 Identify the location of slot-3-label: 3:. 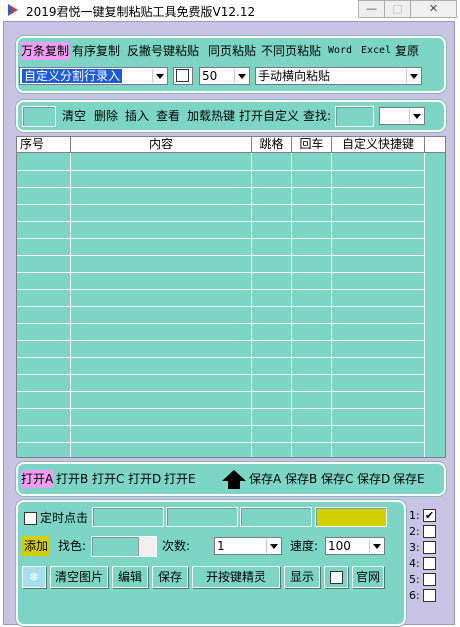
(414, 547).